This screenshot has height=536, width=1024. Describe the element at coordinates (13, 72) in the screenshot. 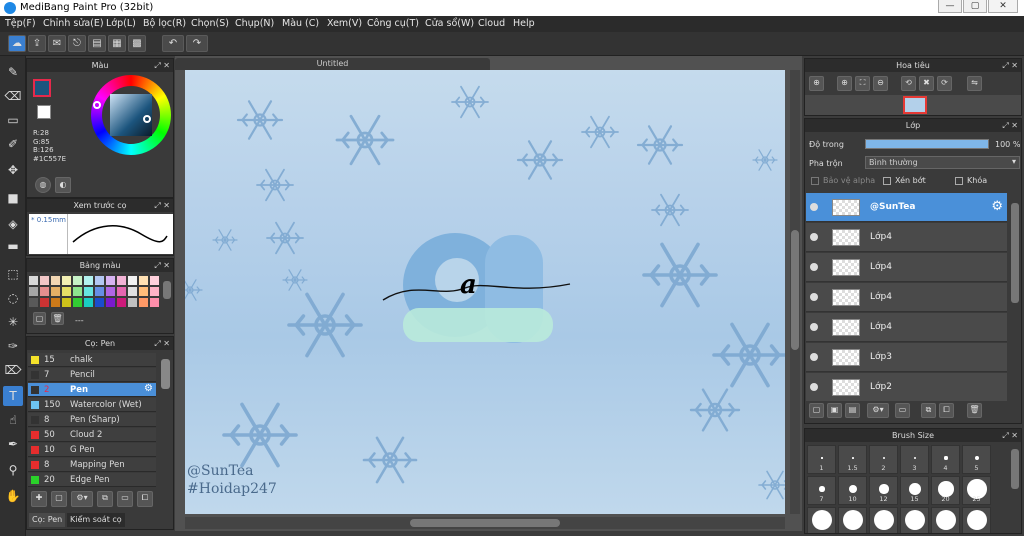

I see `brush-tool-icon: ✎` at that location.